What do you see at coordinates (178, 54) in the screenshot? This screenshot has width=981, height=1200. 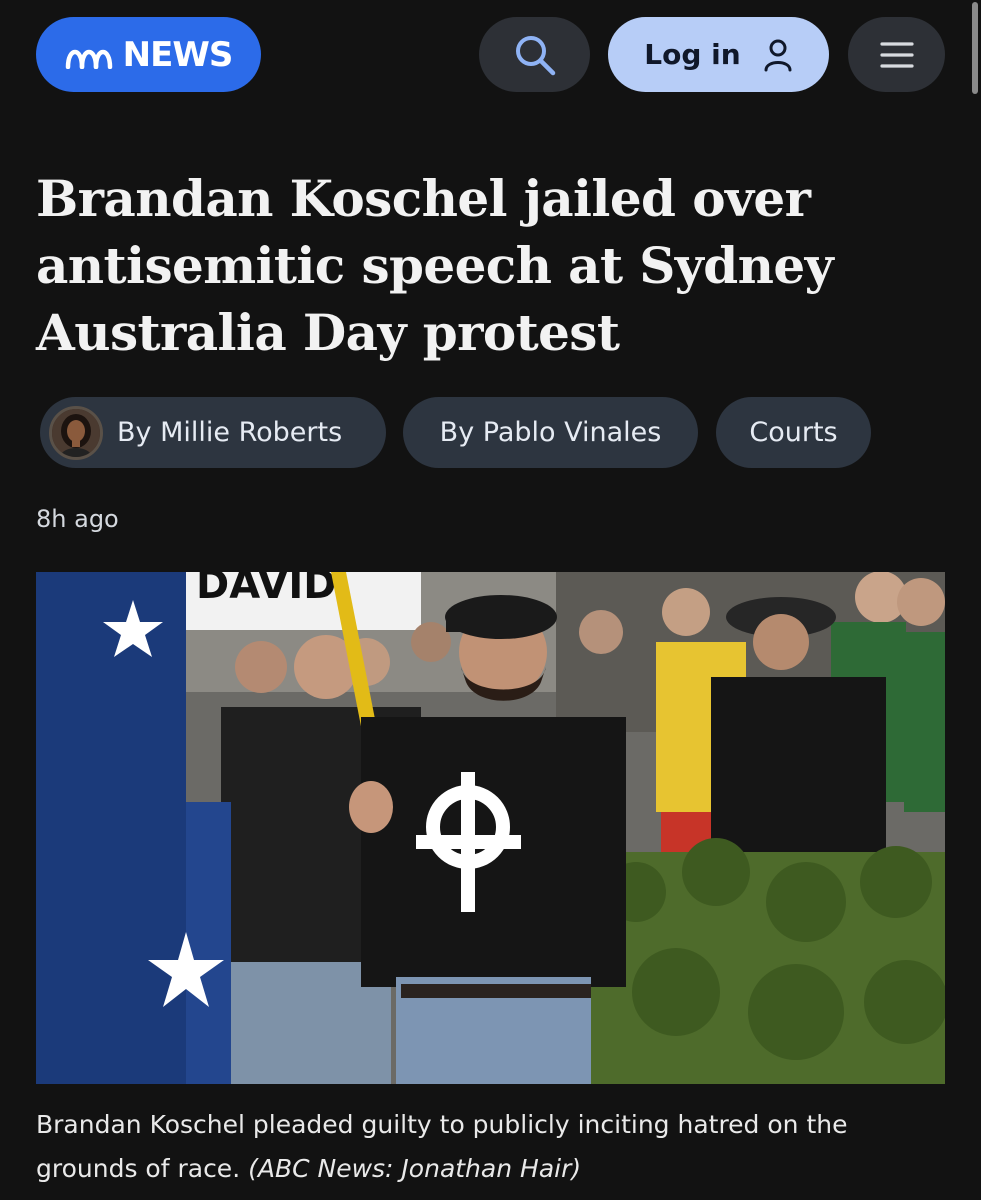 I see `logo-text: NEWS` at bounding box center [178, 54].